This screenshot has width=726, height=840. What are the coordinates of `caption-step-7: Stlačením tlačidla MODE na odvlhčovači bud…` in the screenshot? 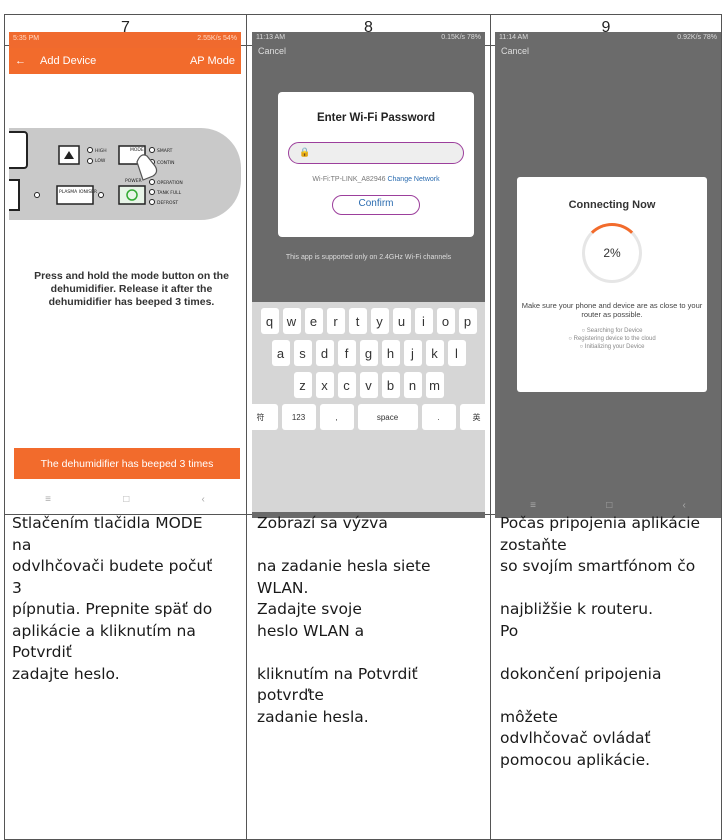 It's located at (127, 599).